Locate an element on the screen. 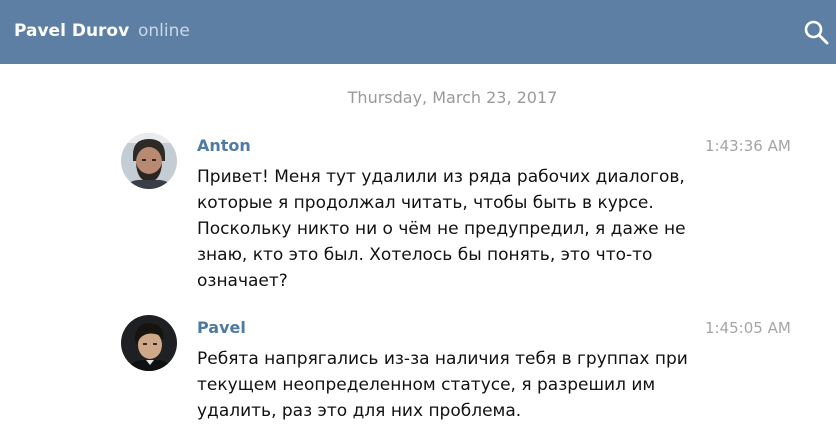 The image size is (836, 444). message-time: 1:45:05 AM is located at coordinates (748, 328).